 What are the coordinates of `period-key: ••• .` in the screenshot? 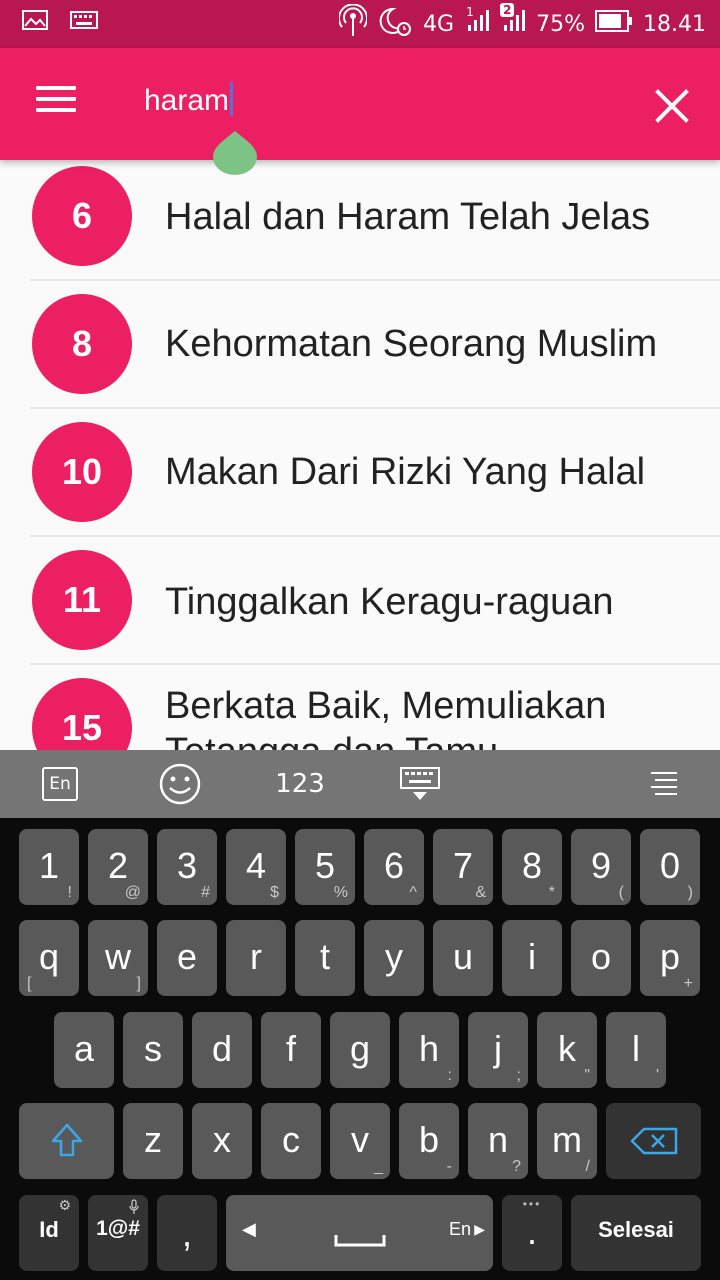 It's located at (532, 1233).